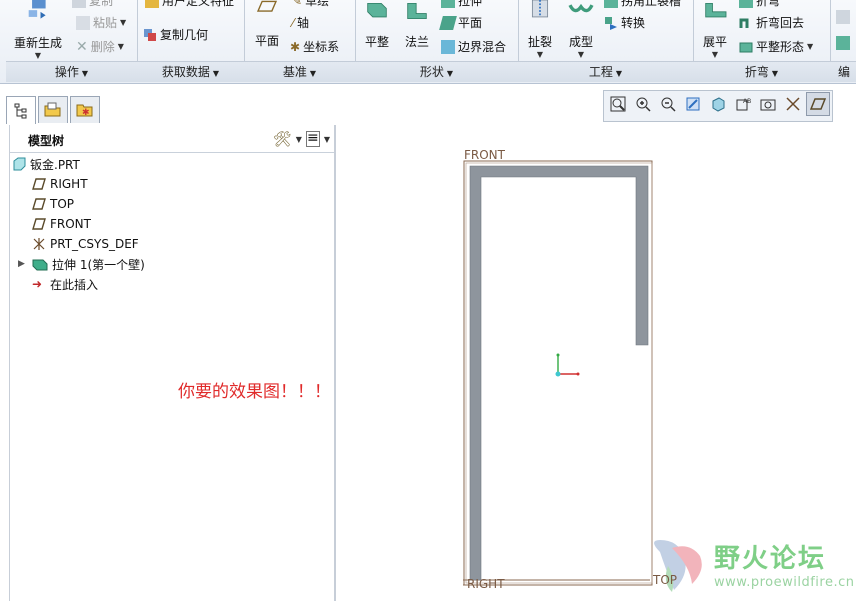 The image size is (856, 601). Describe the element at coordinates (540, 29) in the screenshot. I see `rip-button: 扯裂 ▼` at that location.